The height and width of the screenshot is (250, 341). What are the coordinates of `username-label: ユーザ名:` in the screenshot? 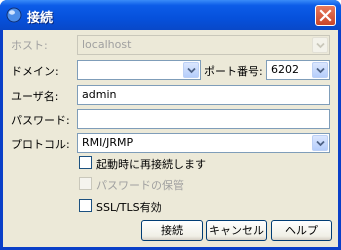 It's located at (35, 96).